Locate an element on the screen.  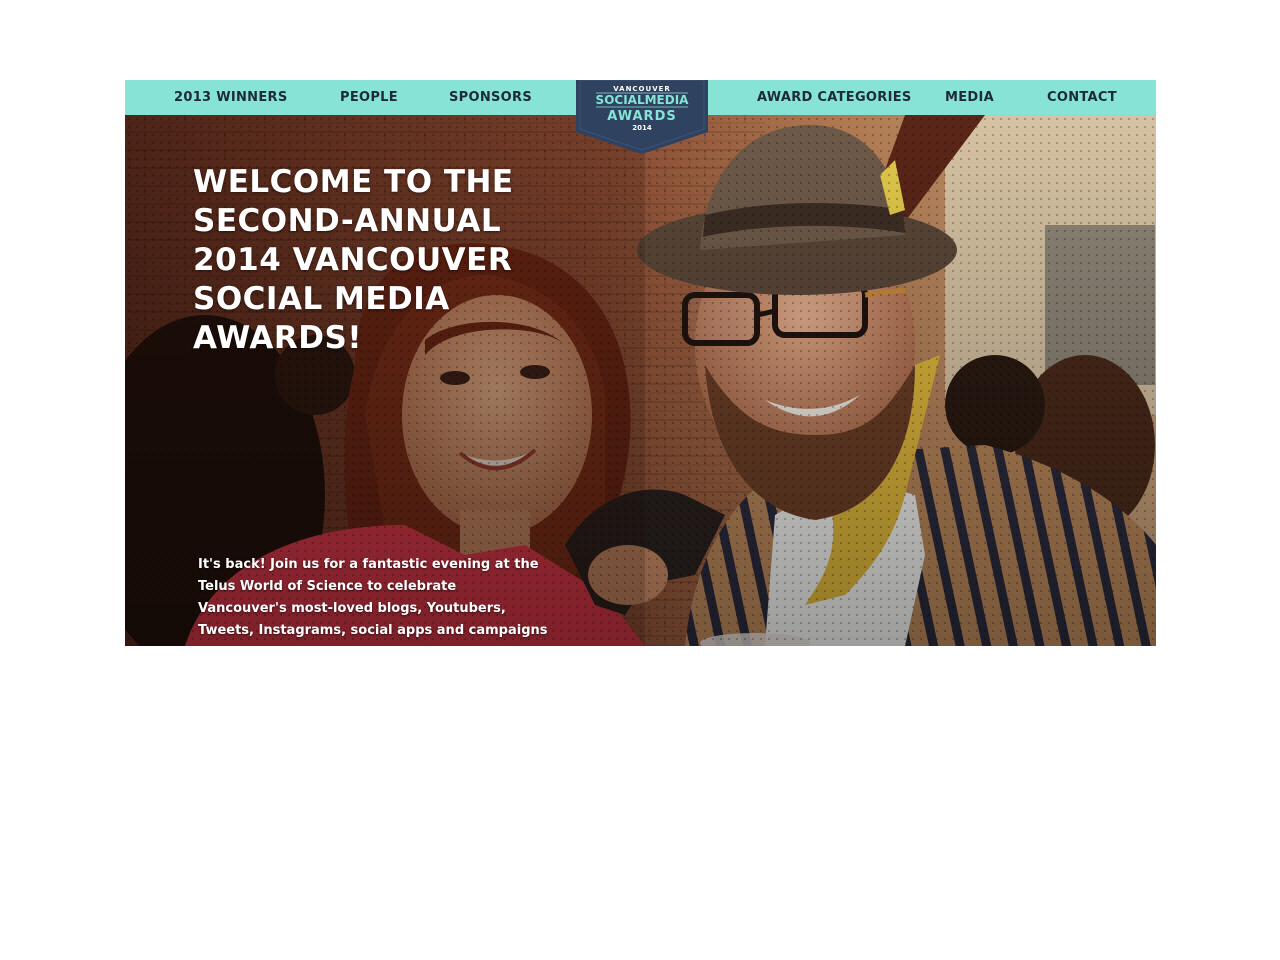
logo-text-social-media: SOCIALMEDIA is located at coordinates (643, 100).